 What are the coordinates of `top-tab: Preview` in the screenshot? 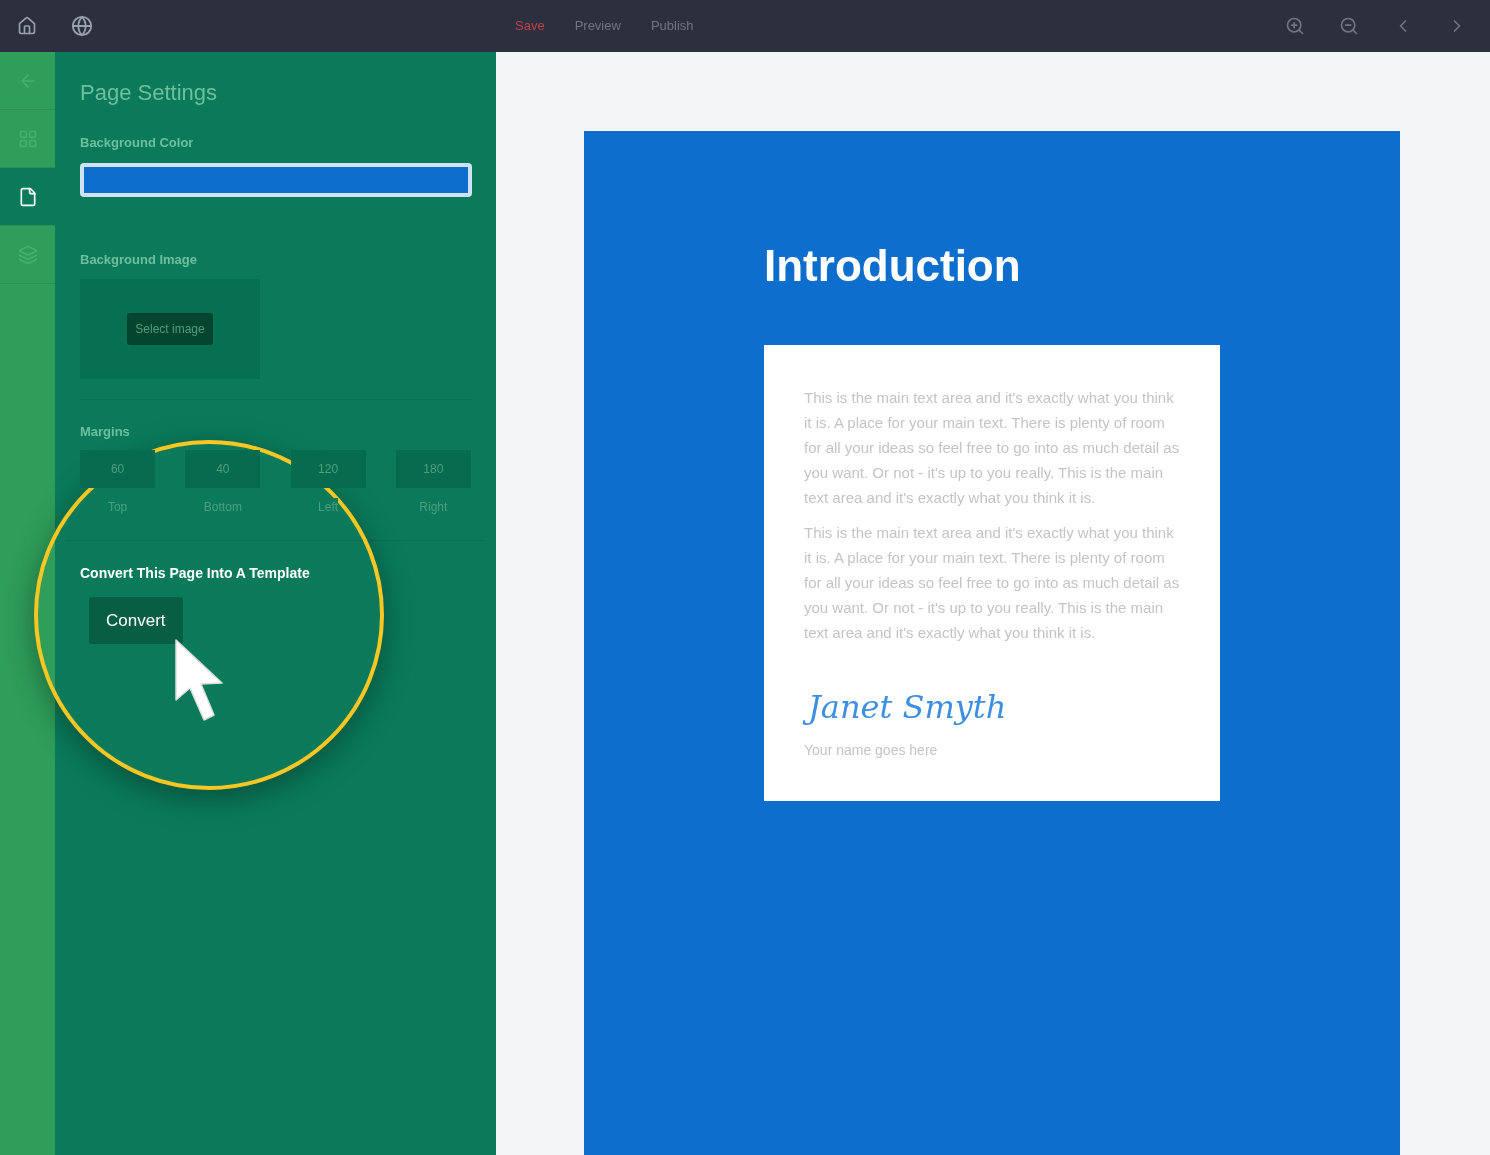 It's located at (597, 26).